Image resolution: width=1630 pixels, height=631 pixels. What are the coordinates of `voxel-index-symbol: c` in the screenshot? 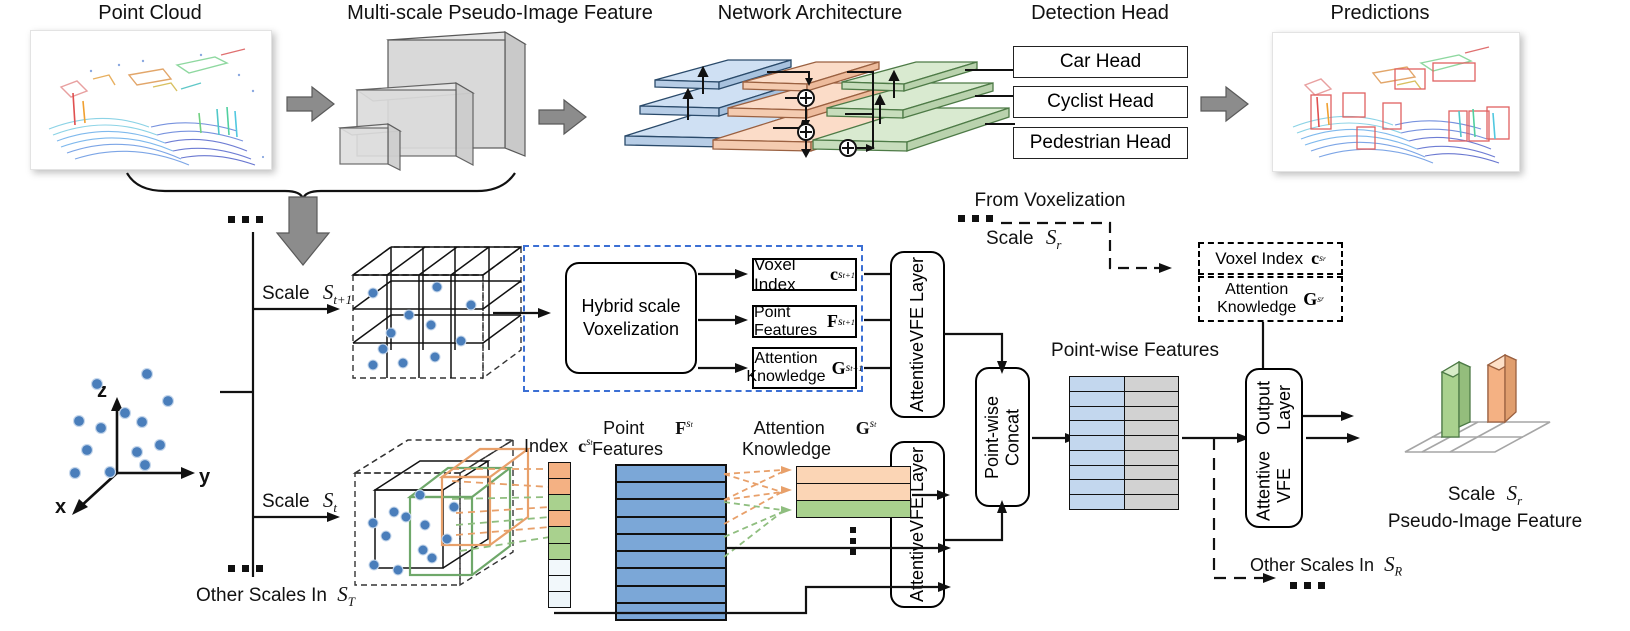 It's located at (833, 274).